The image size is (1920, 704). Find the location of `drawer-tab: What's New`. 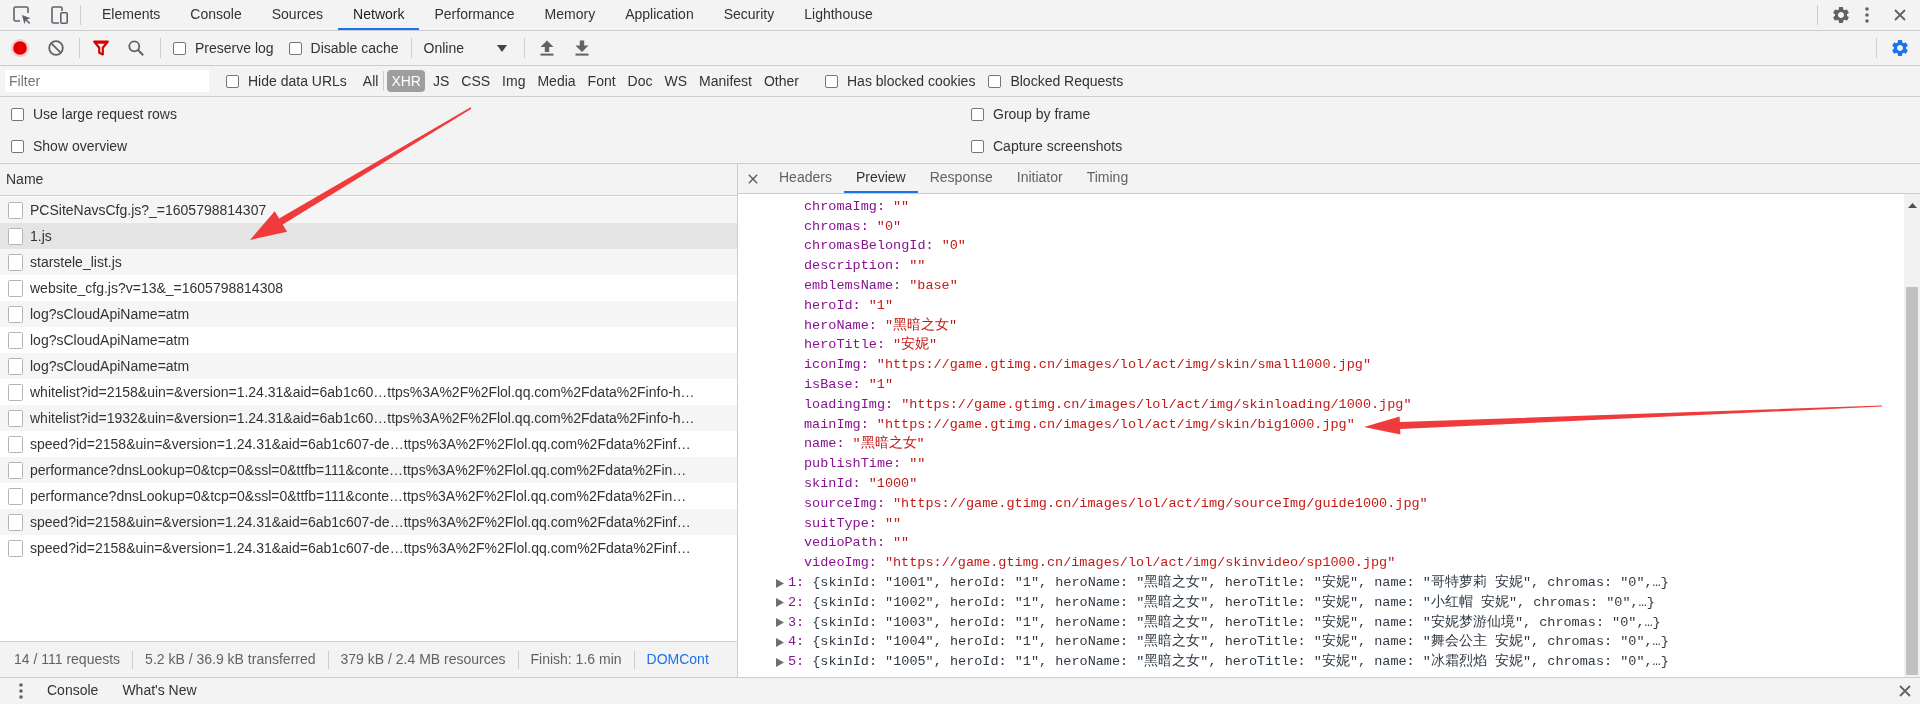

drawer-tab: What's New is located at coordinates (159, 691).